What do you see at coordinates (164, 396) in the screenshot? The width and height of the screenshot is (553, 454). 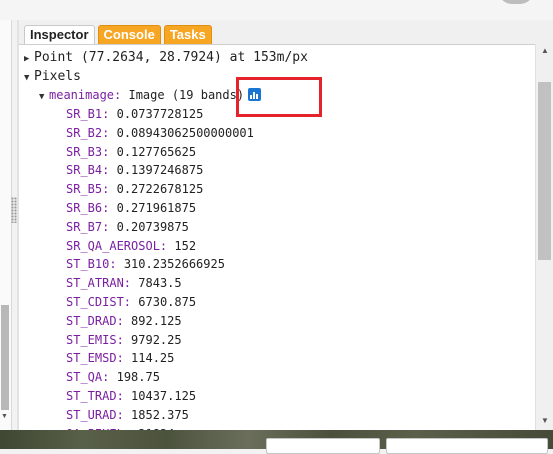 I see `band-value: 10437.125` at bounding box center [164, 396].